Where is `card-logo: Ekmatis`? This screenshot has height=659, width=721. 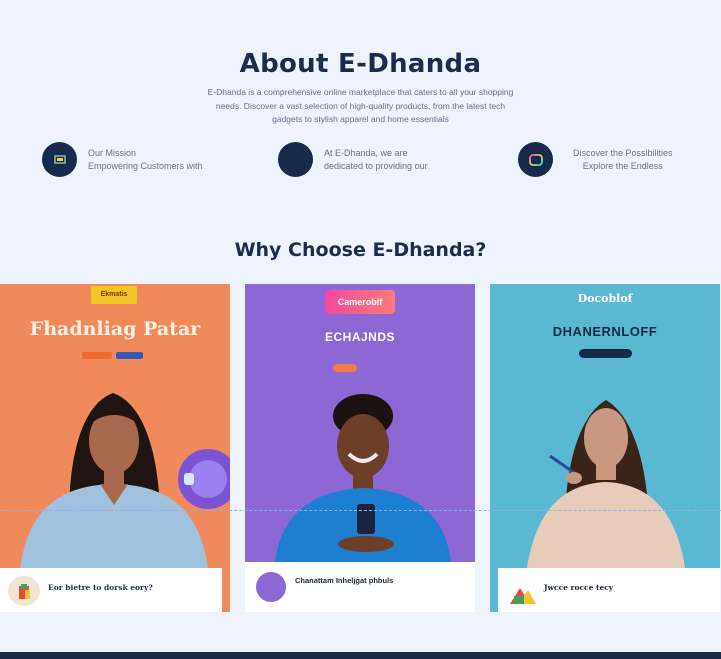 card-logo: Ekmatis is located at coordinates (114, 295).